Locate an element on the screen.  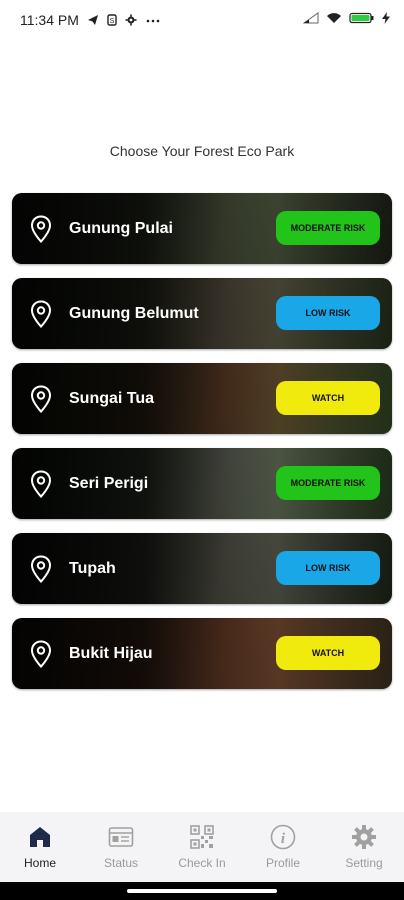
svg-text: i is located at coordinates (283, 839).